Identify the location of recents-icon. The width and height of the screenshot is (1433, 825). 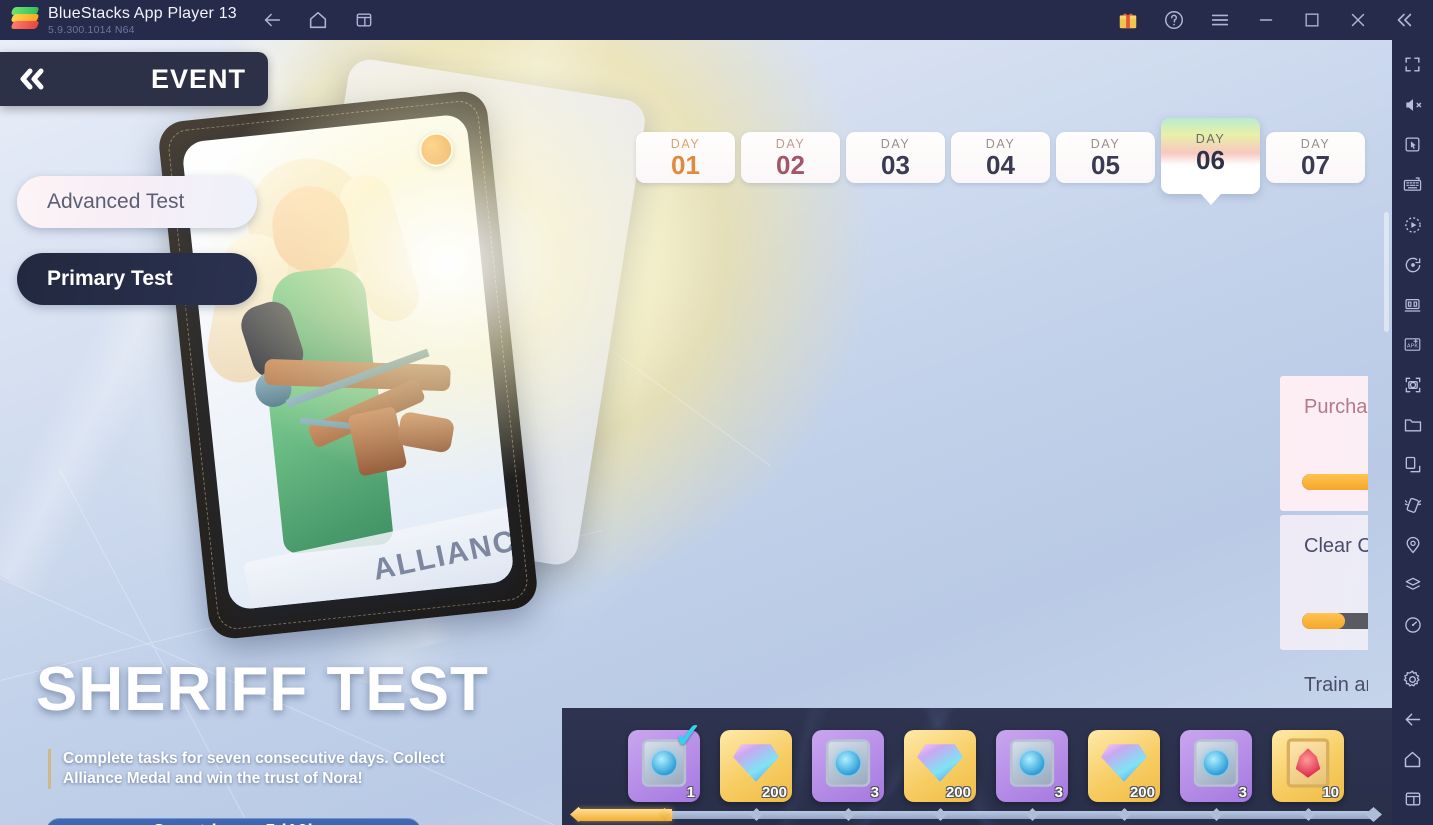
(364, 20).